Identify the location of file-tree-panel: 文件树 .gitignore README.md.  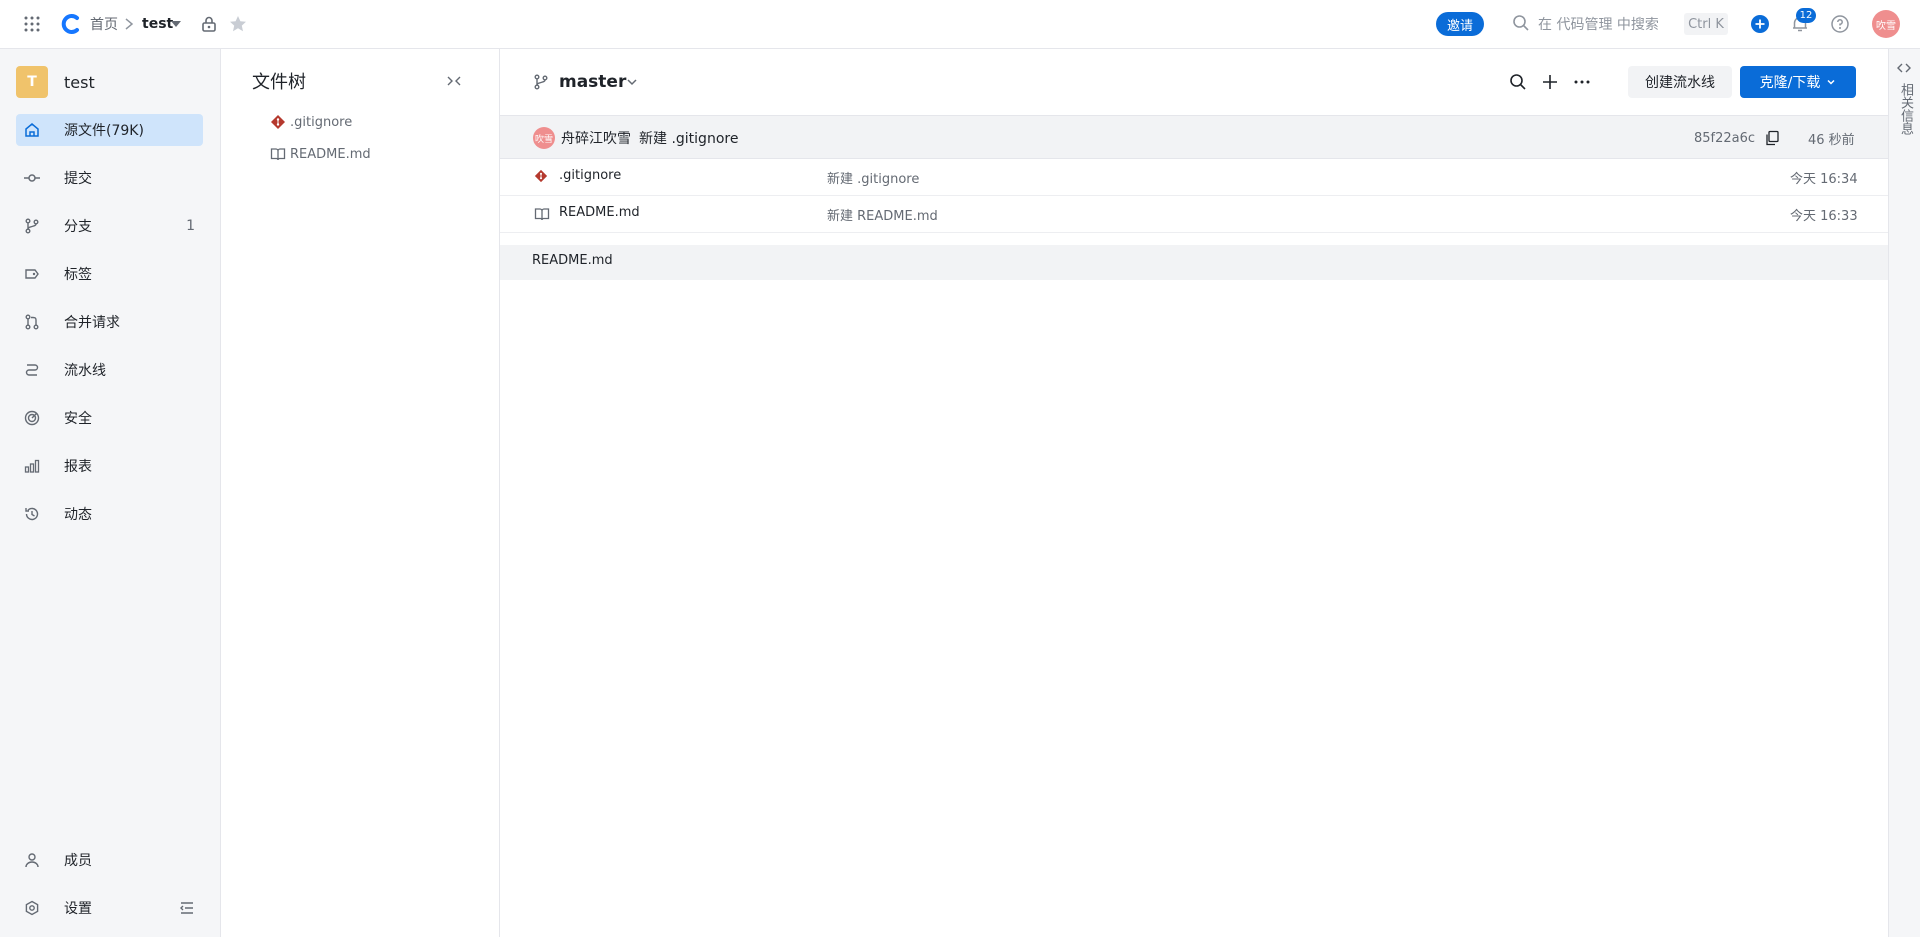
(360, 493).